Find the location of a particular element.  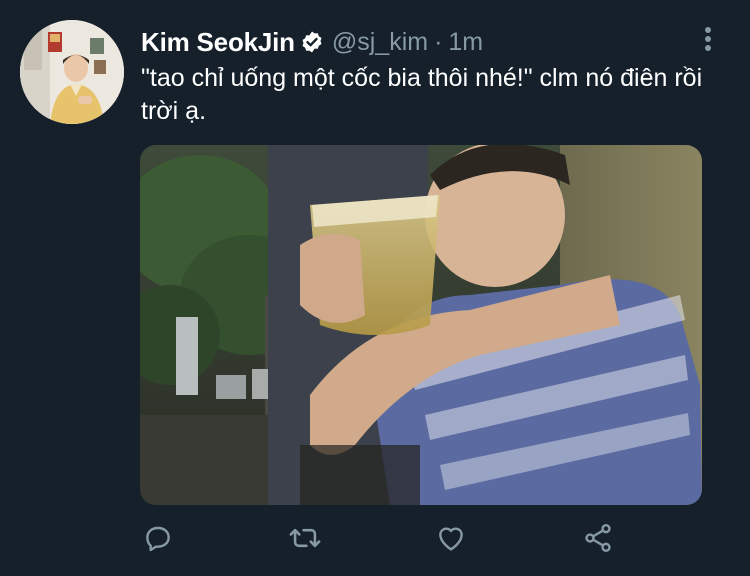

heart-icon is located at coordinates (451, 538).